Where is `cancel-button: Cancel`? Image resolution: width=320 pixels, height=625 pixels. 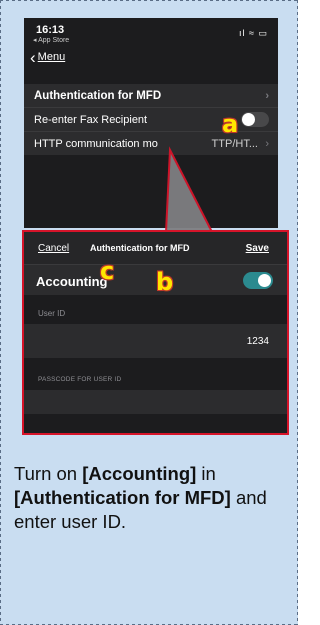
cancel-button: Cancel is located at coordinates (53, 248).